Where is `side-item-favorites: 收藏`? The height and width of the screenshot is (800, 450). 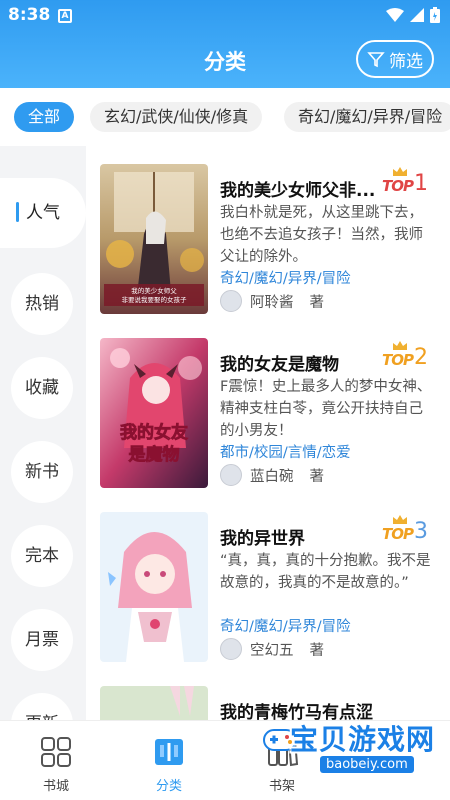
side-item-favorites: 收藏 is located at coordinates (42, 388).